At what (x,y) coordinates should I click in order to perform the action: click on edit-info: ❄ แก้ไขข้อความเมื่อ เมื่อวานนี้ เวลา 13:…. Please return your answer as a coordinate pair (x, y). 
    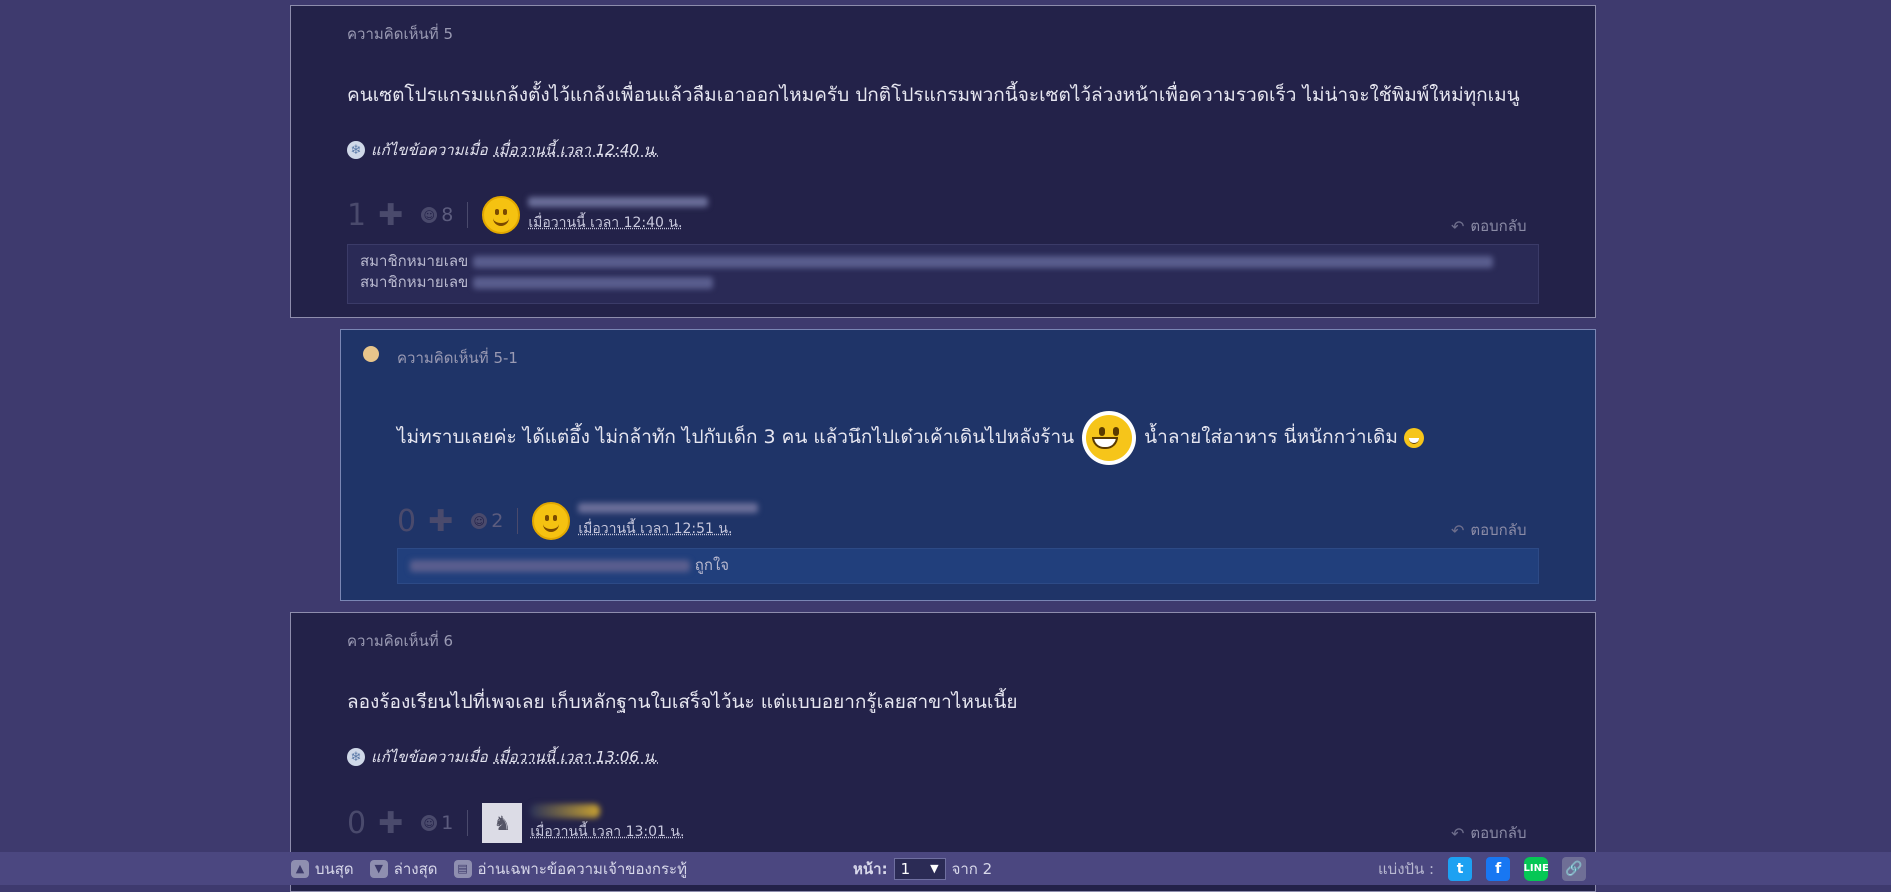
    Looking at the image, I should click on (503, 757).